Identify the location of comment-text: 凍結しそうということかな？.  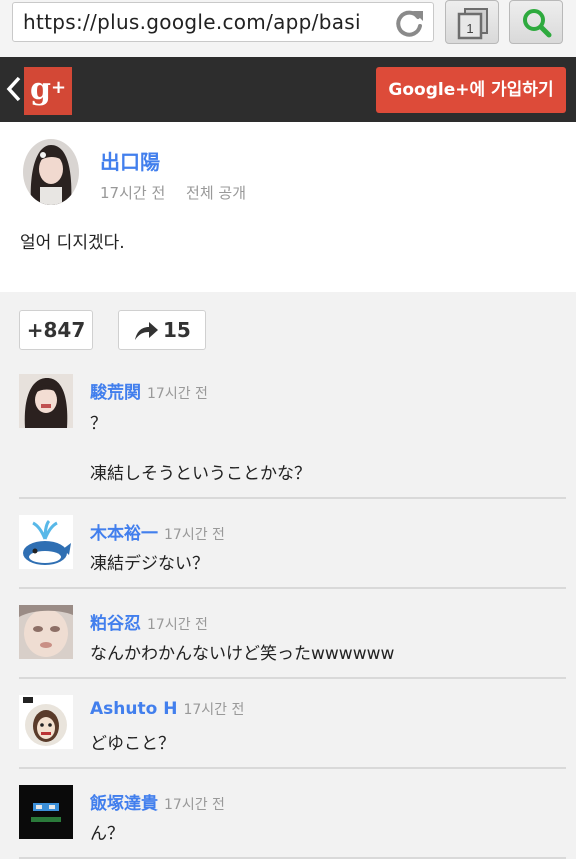
(200, 474).